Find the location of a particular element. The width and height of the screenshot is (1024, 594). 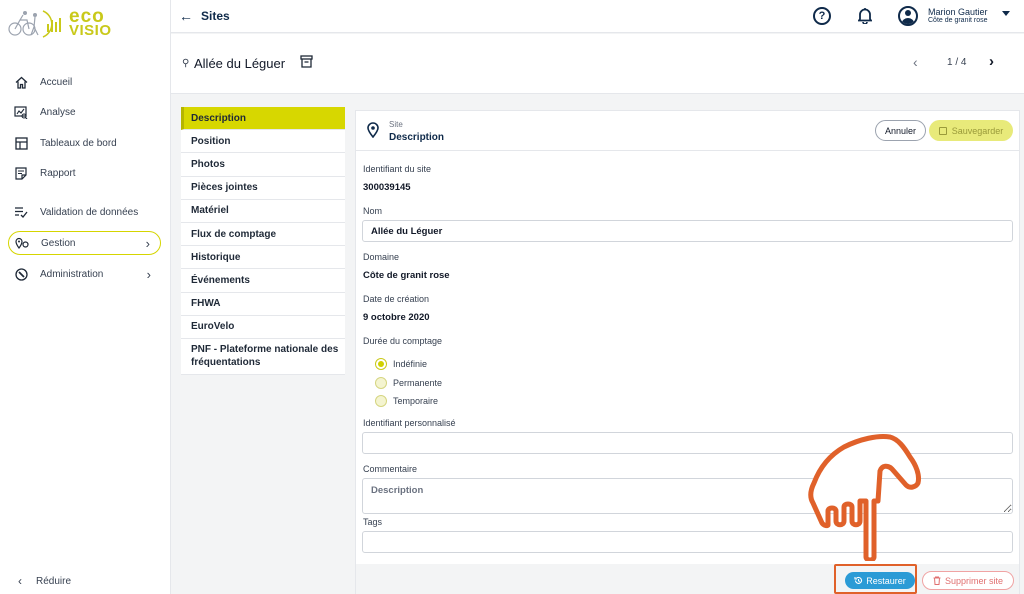

back-arrow-icon: ← is located at coordinates (186, 16).